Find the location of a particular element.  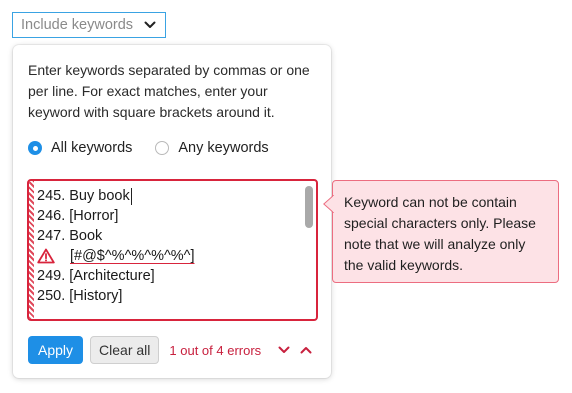

scrollbar-thumb is located at coordinates (309, 207).